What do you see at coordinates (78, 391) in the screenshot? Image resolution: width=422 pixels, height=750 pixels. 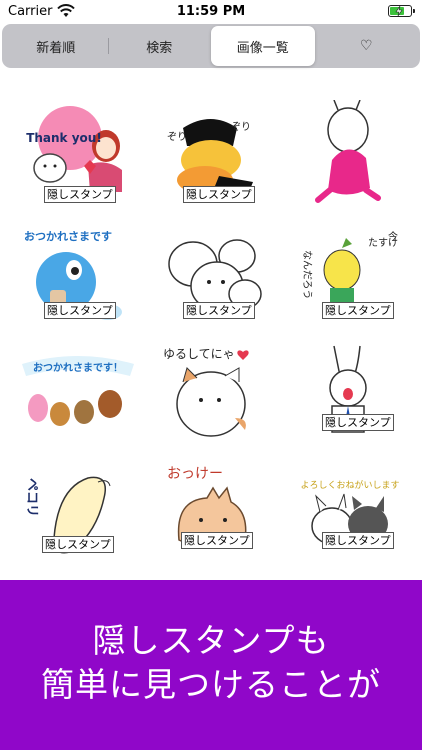 I see `otsukaresama-animals-sticker: おつかれさまです！` at bounding box center [78, 391].